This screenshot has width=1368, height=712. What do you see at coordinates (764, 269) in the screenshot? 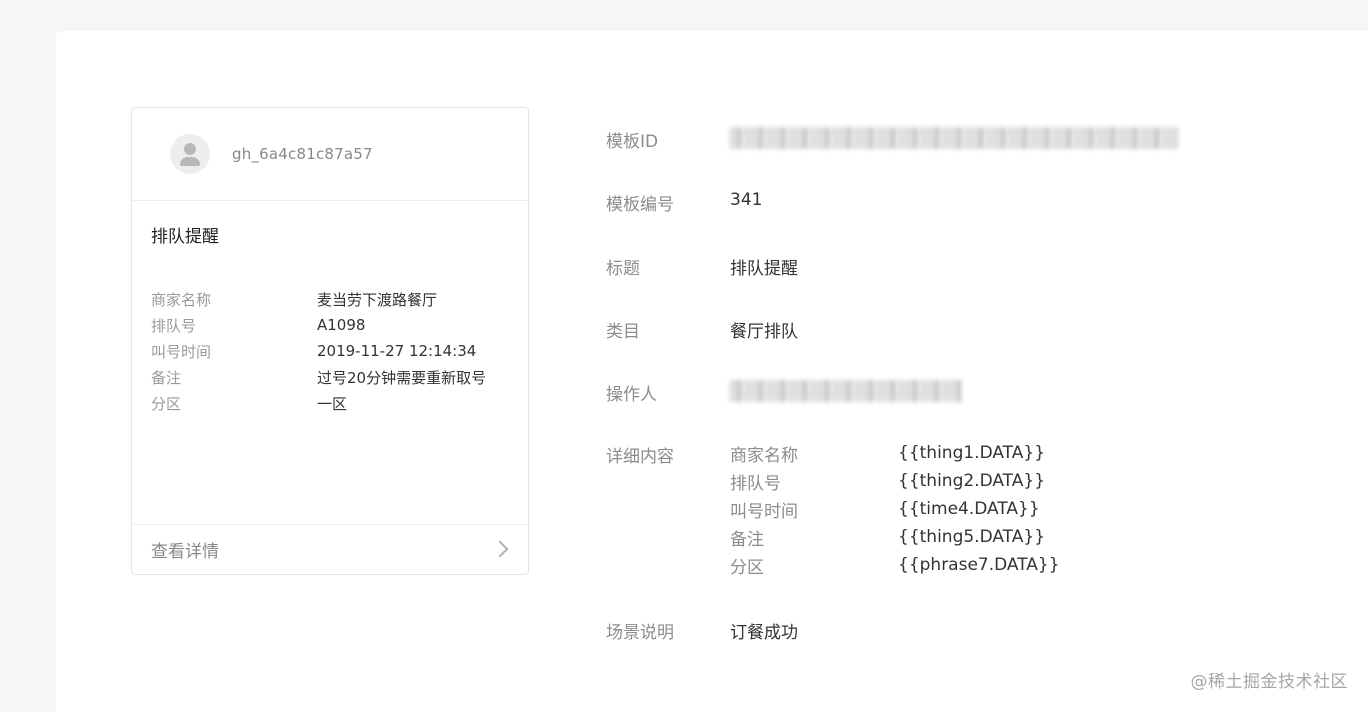
I see `title-value: 排队提醒` at bounding box center [764, 269].